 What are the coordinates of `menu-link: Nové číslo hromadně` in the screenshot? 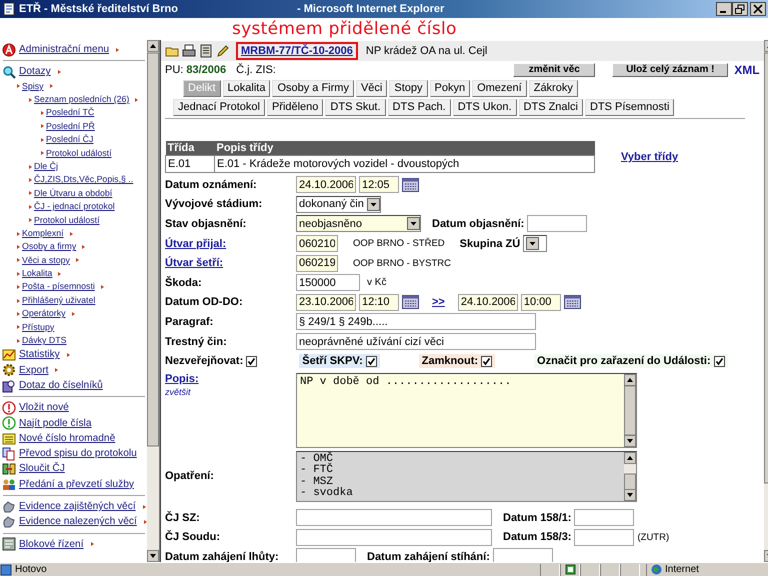 It's located at (67, 438).